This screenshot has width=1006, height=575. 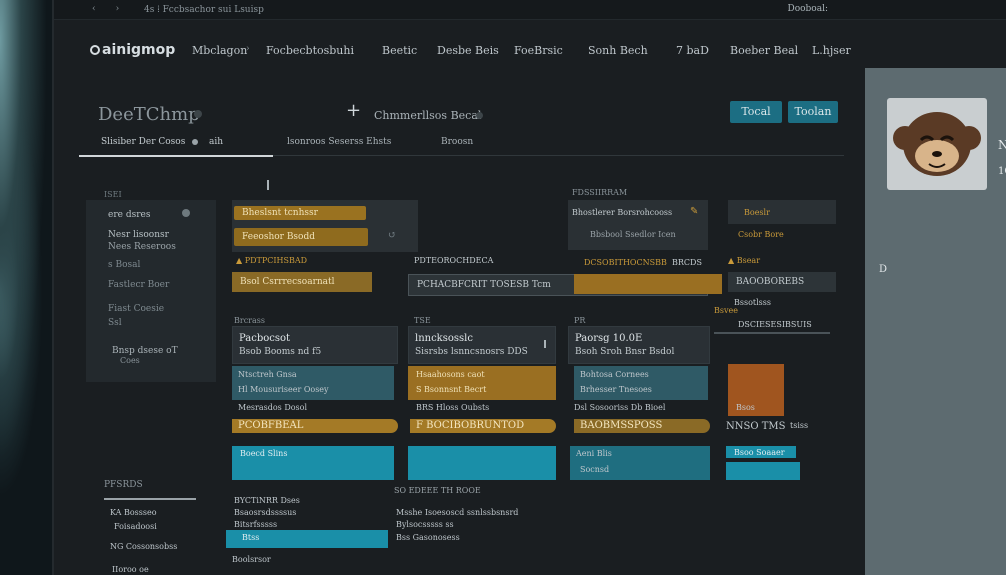 What do you see at coordinates (457, 512) in the screenshot?
I see `bottom-list-item: Msshe Isoesoscd ssnlssbsnsrd` at bounding box center [457, 512].